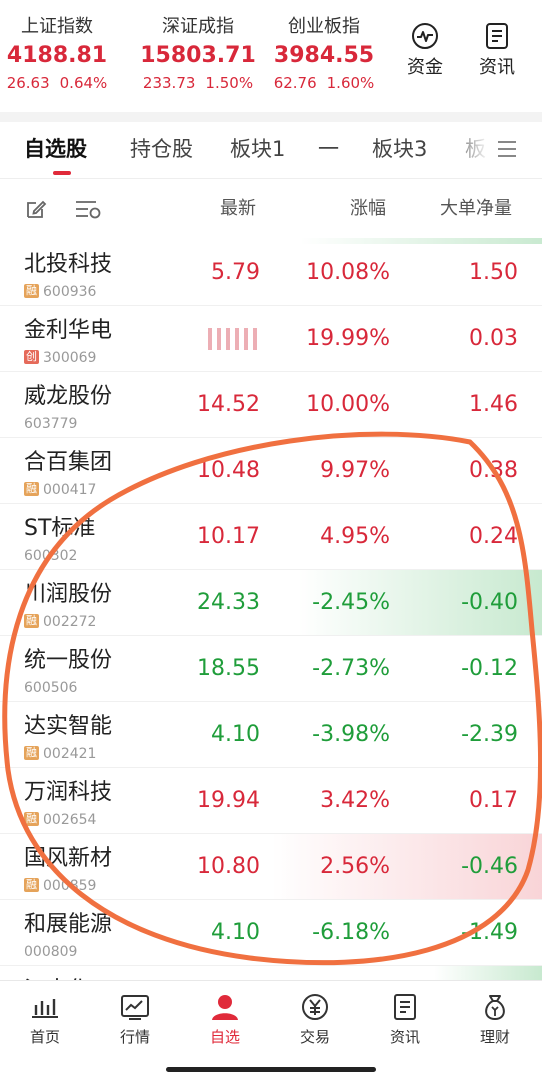  I want to click on col-change: 涨幅, so click(368, 209).